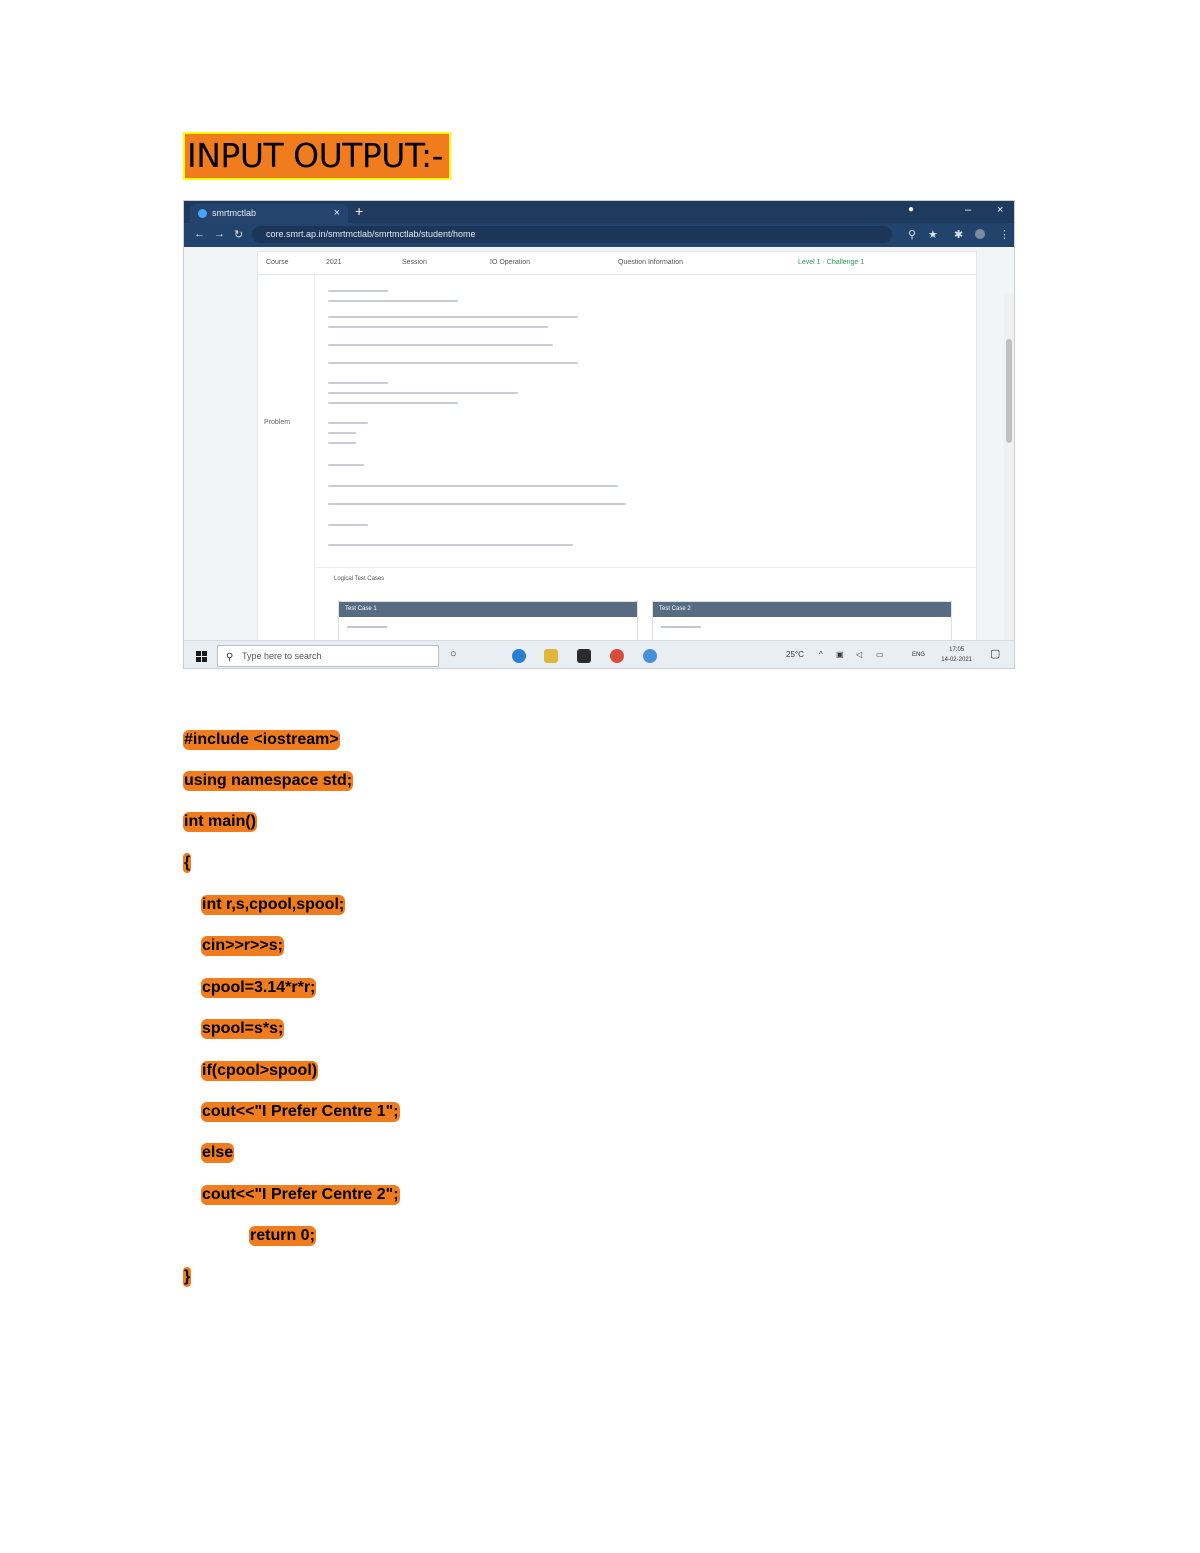 The image size is (1200, 1553). I want to click on windows-start-icon, so click(202, 657).